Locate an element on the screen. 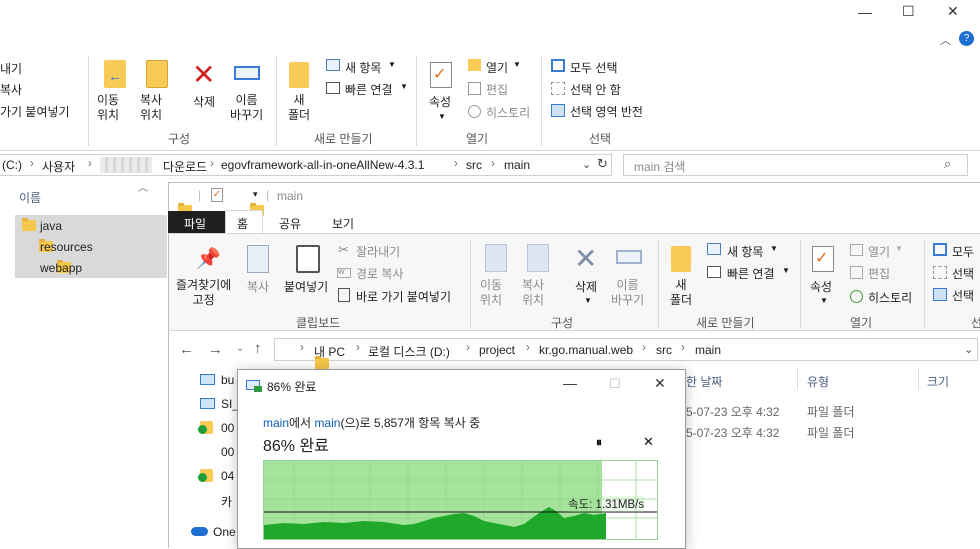 The image size is (980, 549). tab-share: 공유 is located at coordinates (290, 223).